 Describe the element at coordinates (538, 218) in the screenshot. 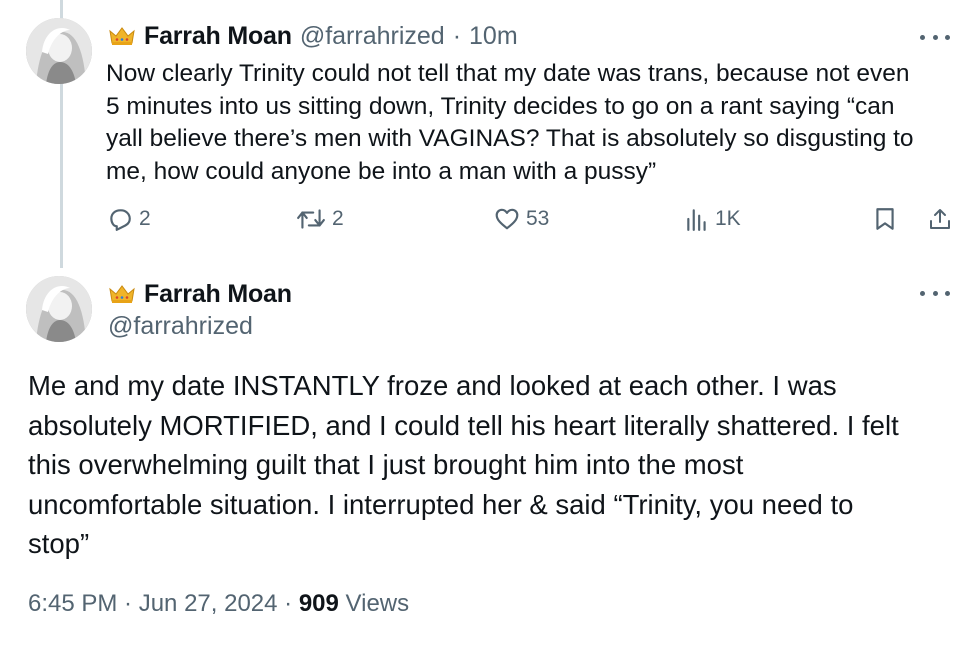

I see `like-count: 53` at that location.